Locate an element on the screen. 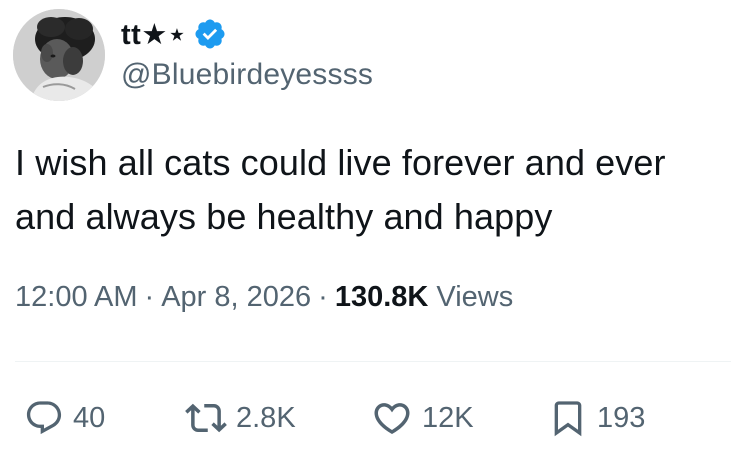  tweet-meta: 12:00 AM · Apr 8, 2026 · 130.8K Views is located at coordinates (264, 297).